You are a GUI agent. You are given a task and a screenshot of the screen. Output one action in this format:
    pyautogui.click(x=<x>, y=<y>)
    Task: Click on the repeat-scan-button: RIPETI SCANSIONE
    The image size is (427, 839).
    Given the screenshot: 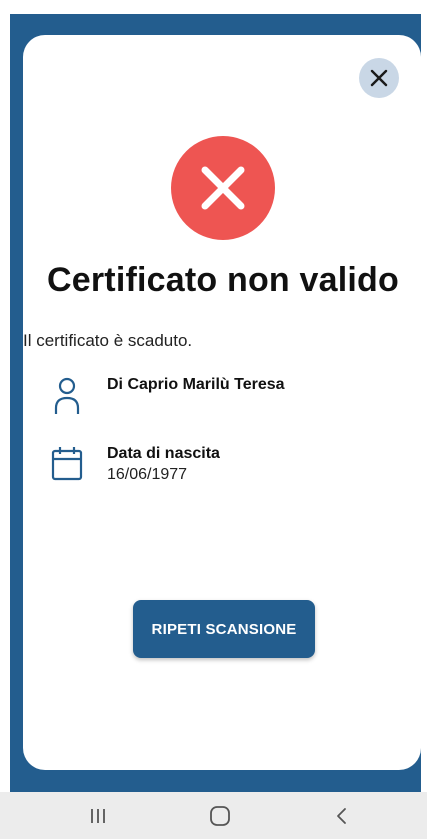 What is the action you would take?
    pyautogui.click(x=224, y=629)
    